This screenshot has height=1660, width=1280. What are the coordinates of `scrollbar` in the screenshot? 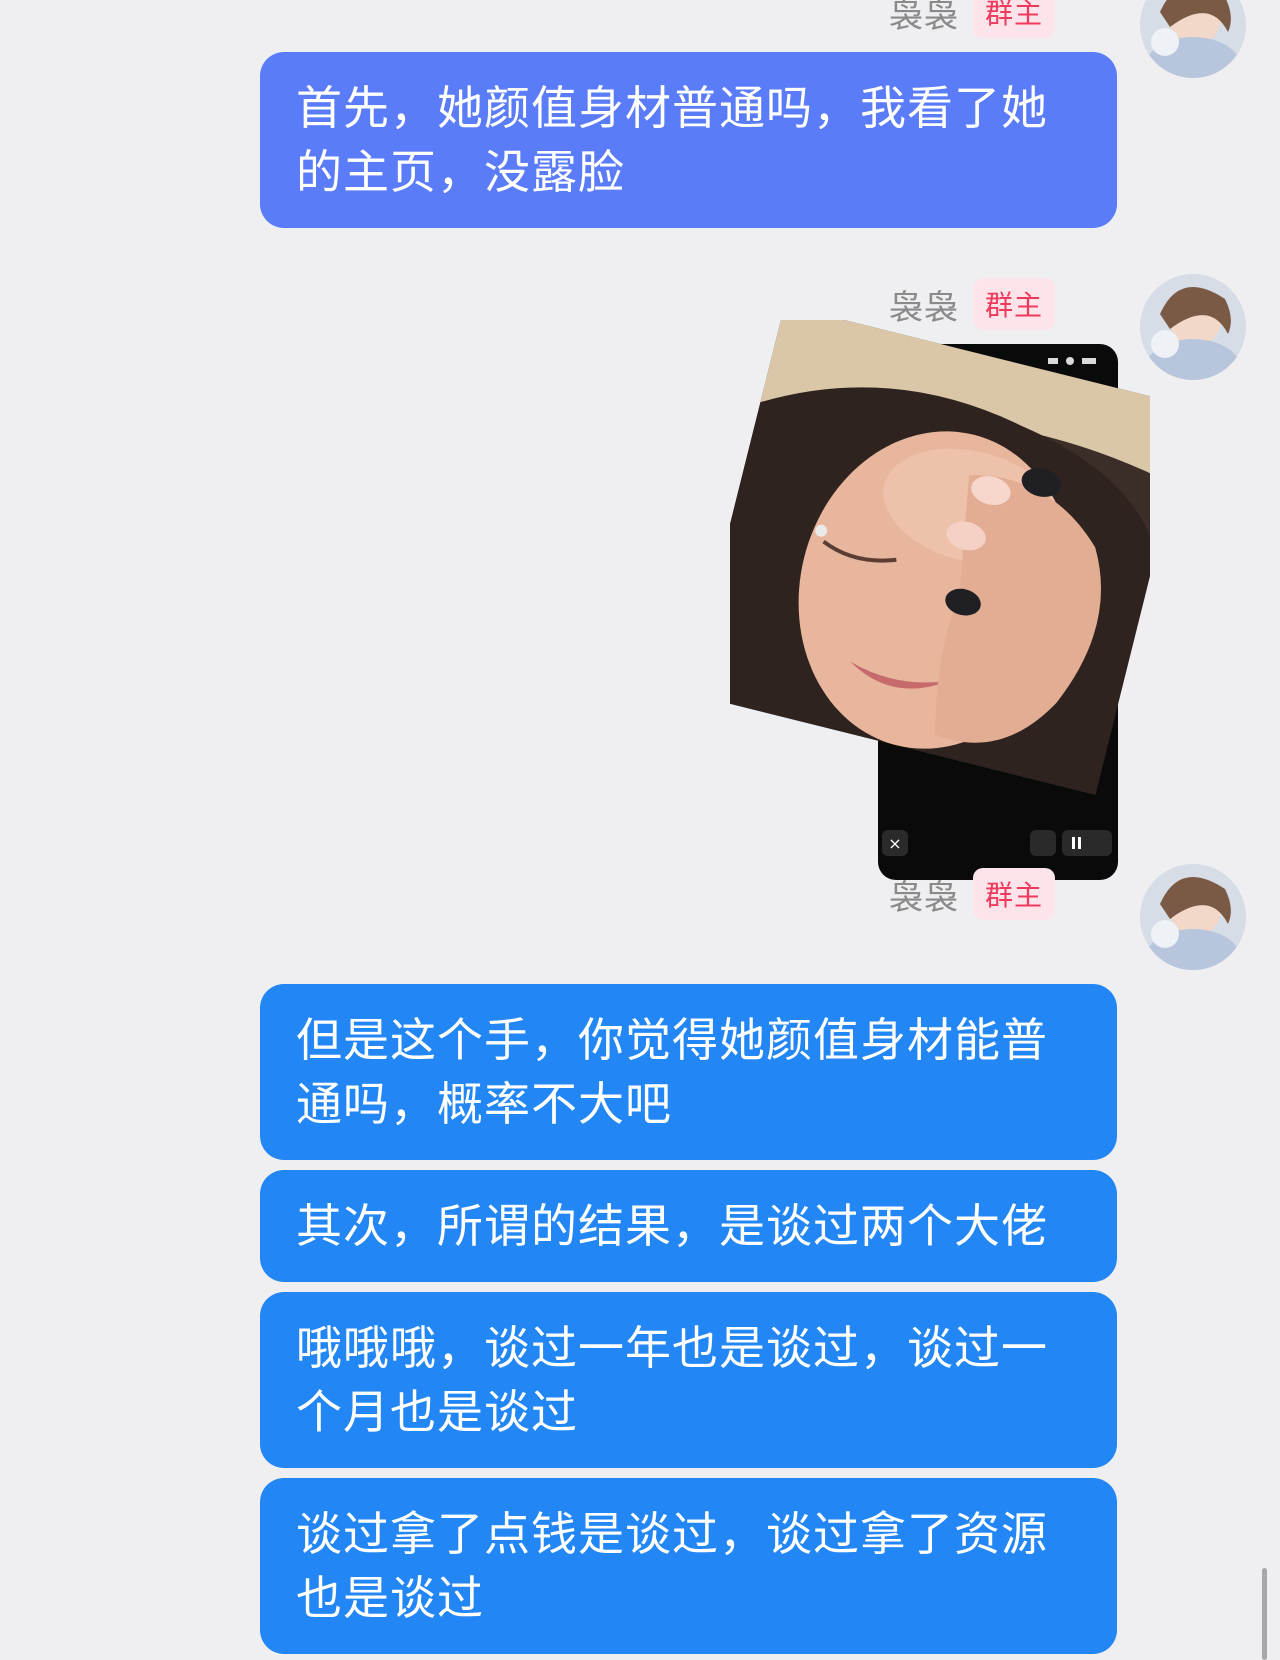 It's located at (1264, 1614).